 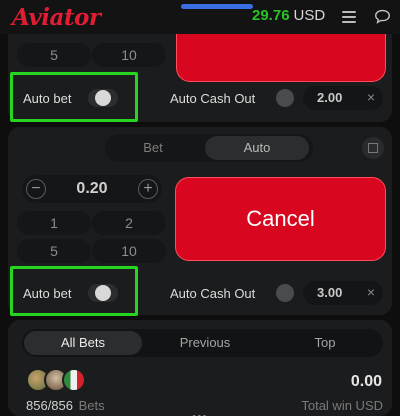 I want to click on tab-all-bets: All Bets, so click(x=83, y=343).